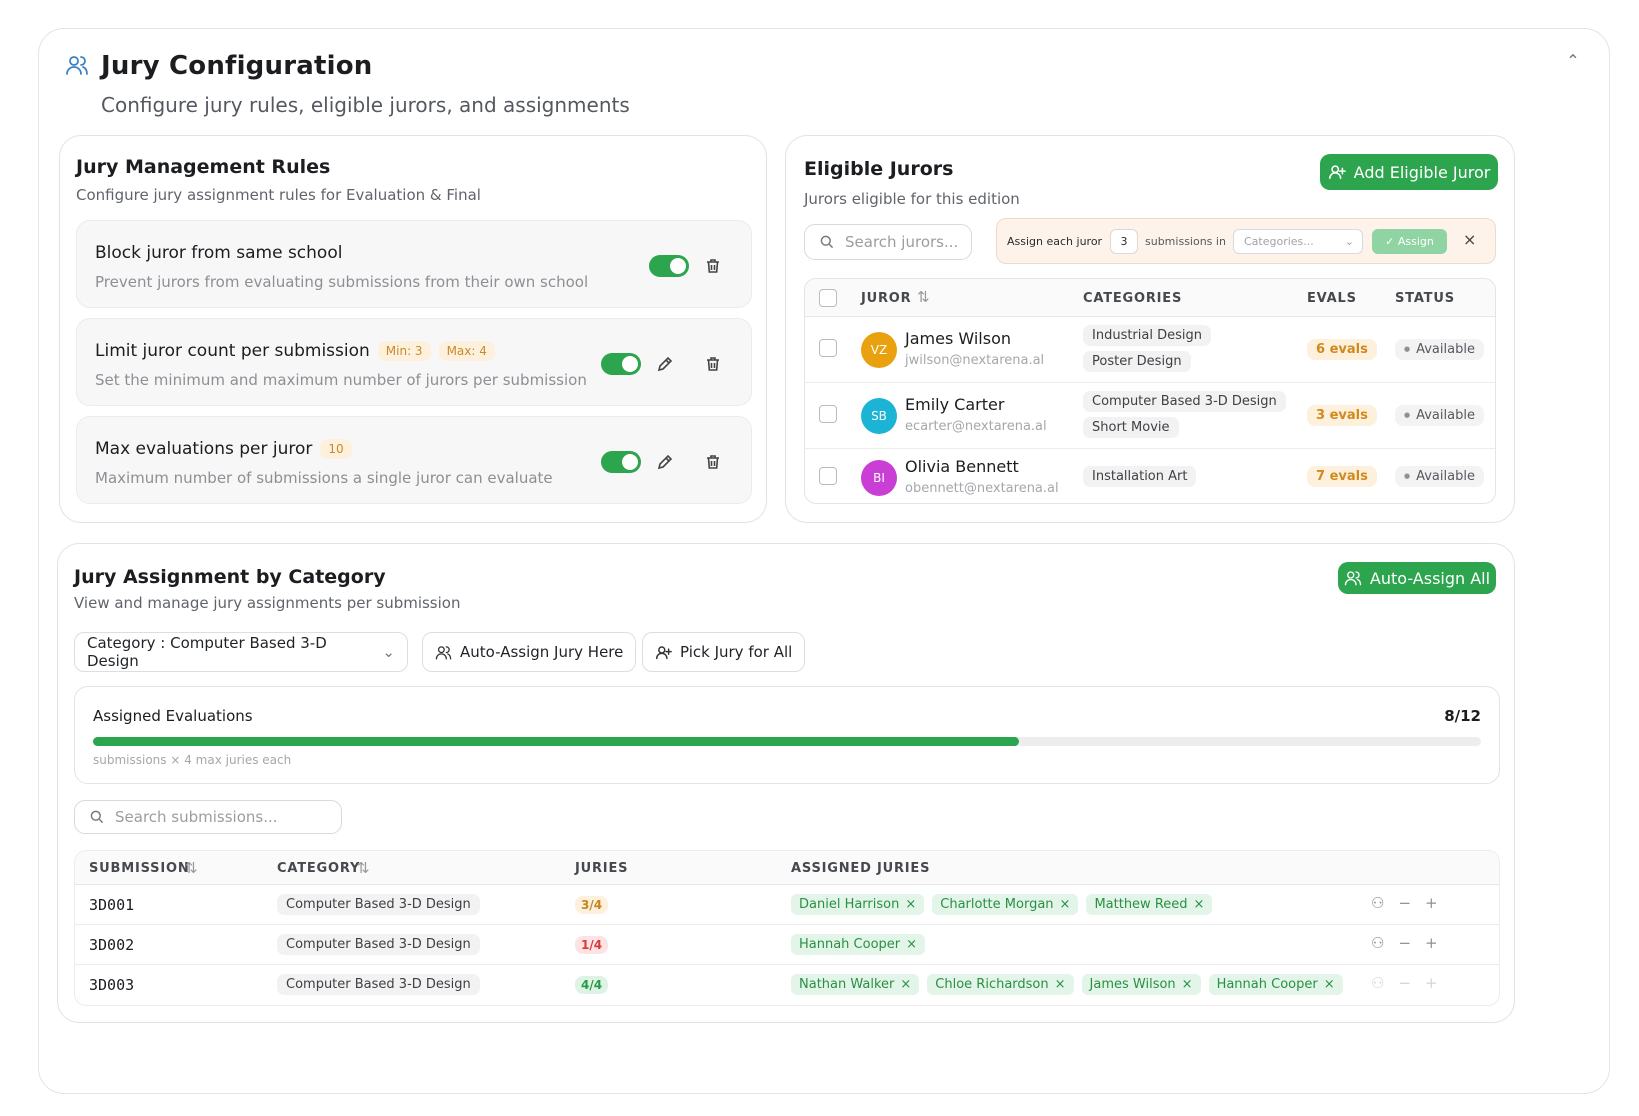 This screenshot has height=1116, width=1639. Describe the element at coordinates (592, 905) in the screenshot. I see `juries-count-badge: 3/4` at that location.